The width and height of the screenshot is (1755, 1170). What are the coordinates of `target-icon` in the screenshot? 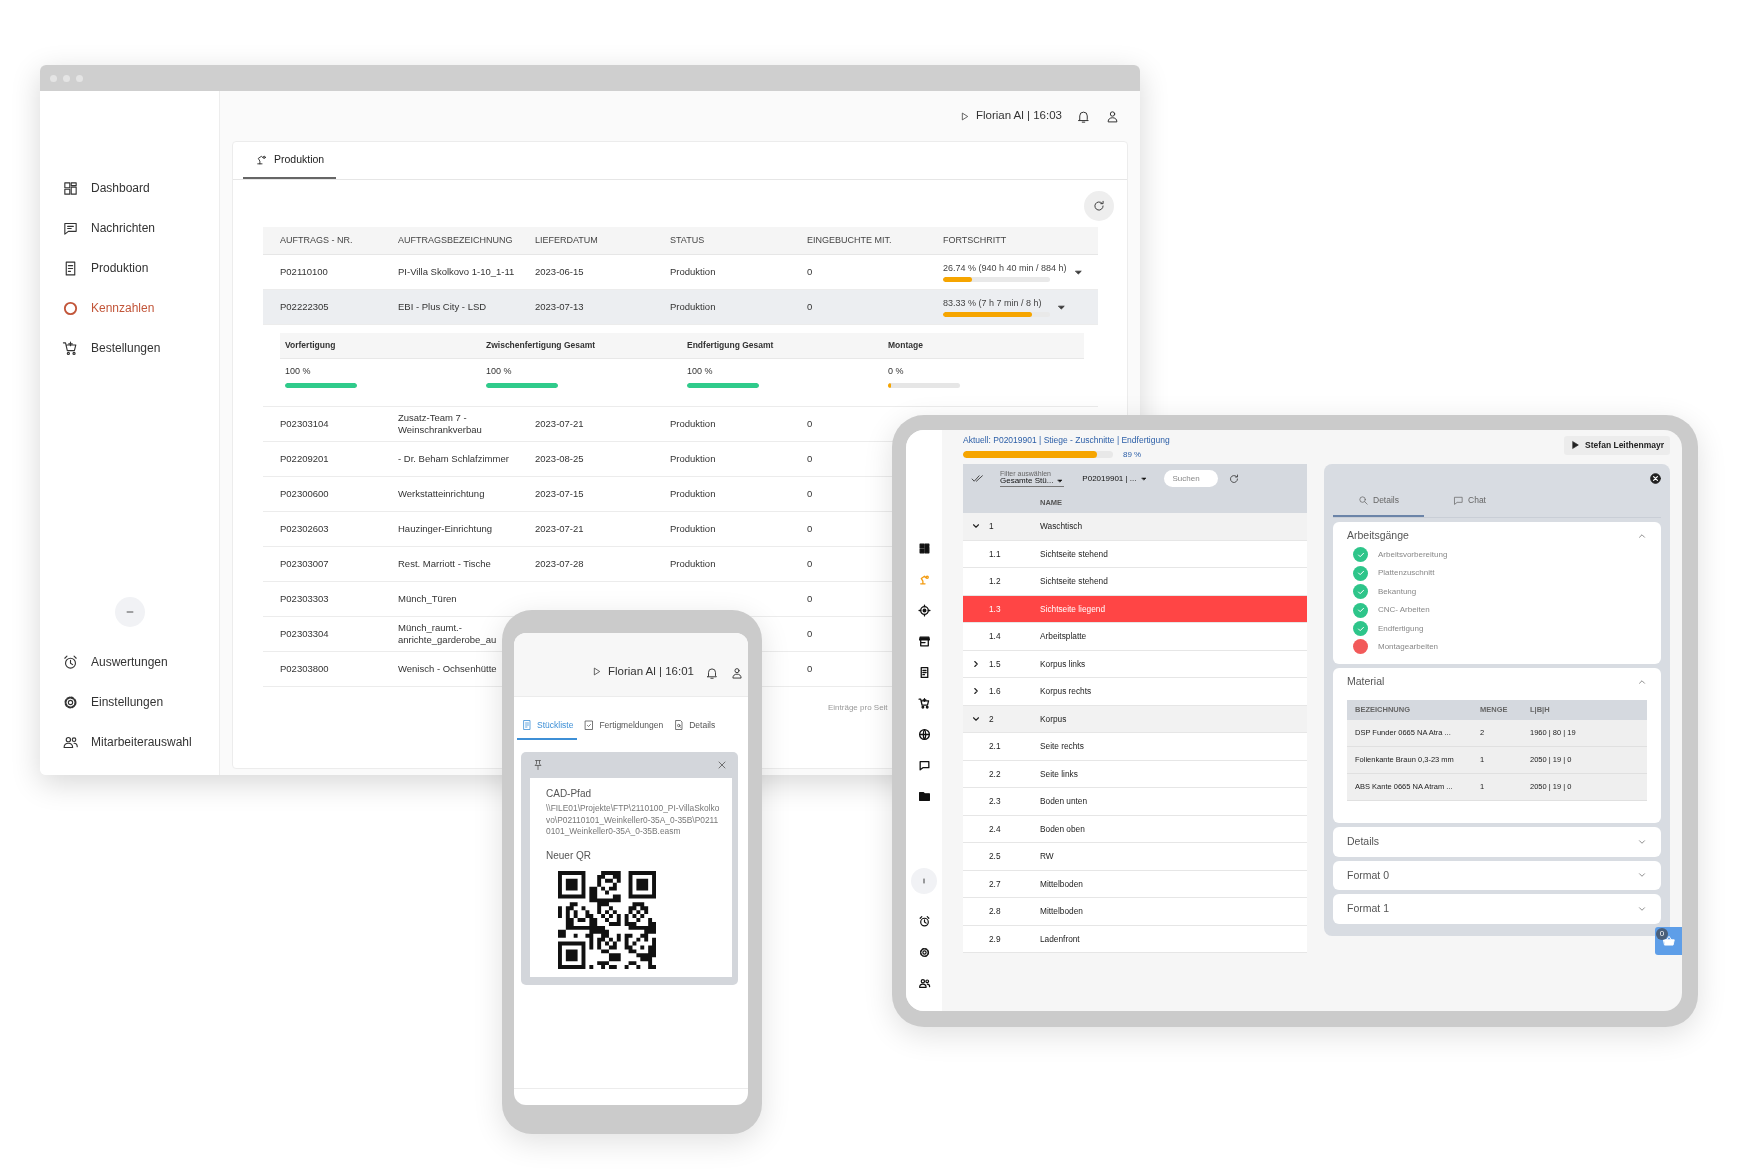 It's located at (924, 610).